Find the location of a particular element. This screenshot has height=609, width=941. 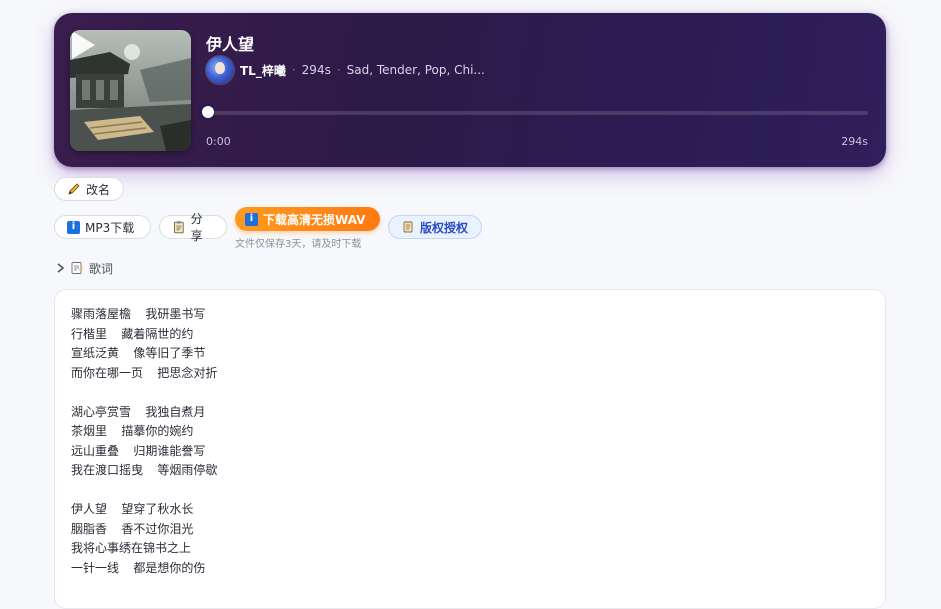

license-label: 版权授权 is located at coordinates (444, 227).